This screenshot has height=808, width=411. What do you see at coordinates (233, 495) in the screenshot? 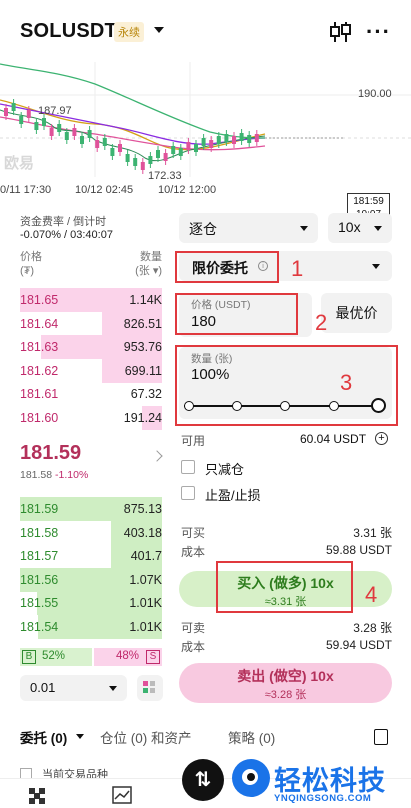
I see `tp-sl-label: 止盈/止损` at bounding box center [233, 495].